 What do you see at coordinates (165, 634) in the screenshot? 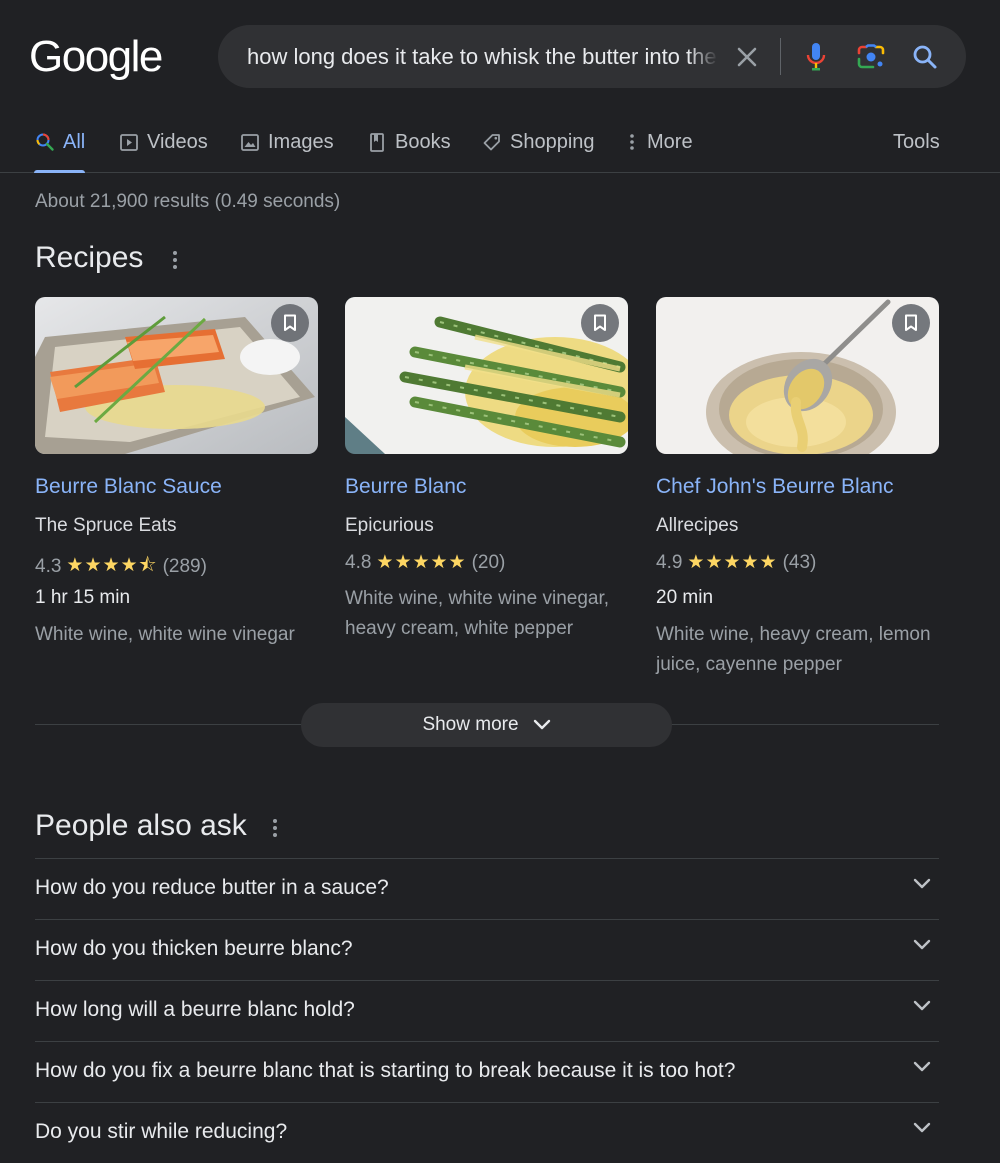
I see `recipe-ingredients: White wine, white wine vinegar` at bounding box center [165, 634].